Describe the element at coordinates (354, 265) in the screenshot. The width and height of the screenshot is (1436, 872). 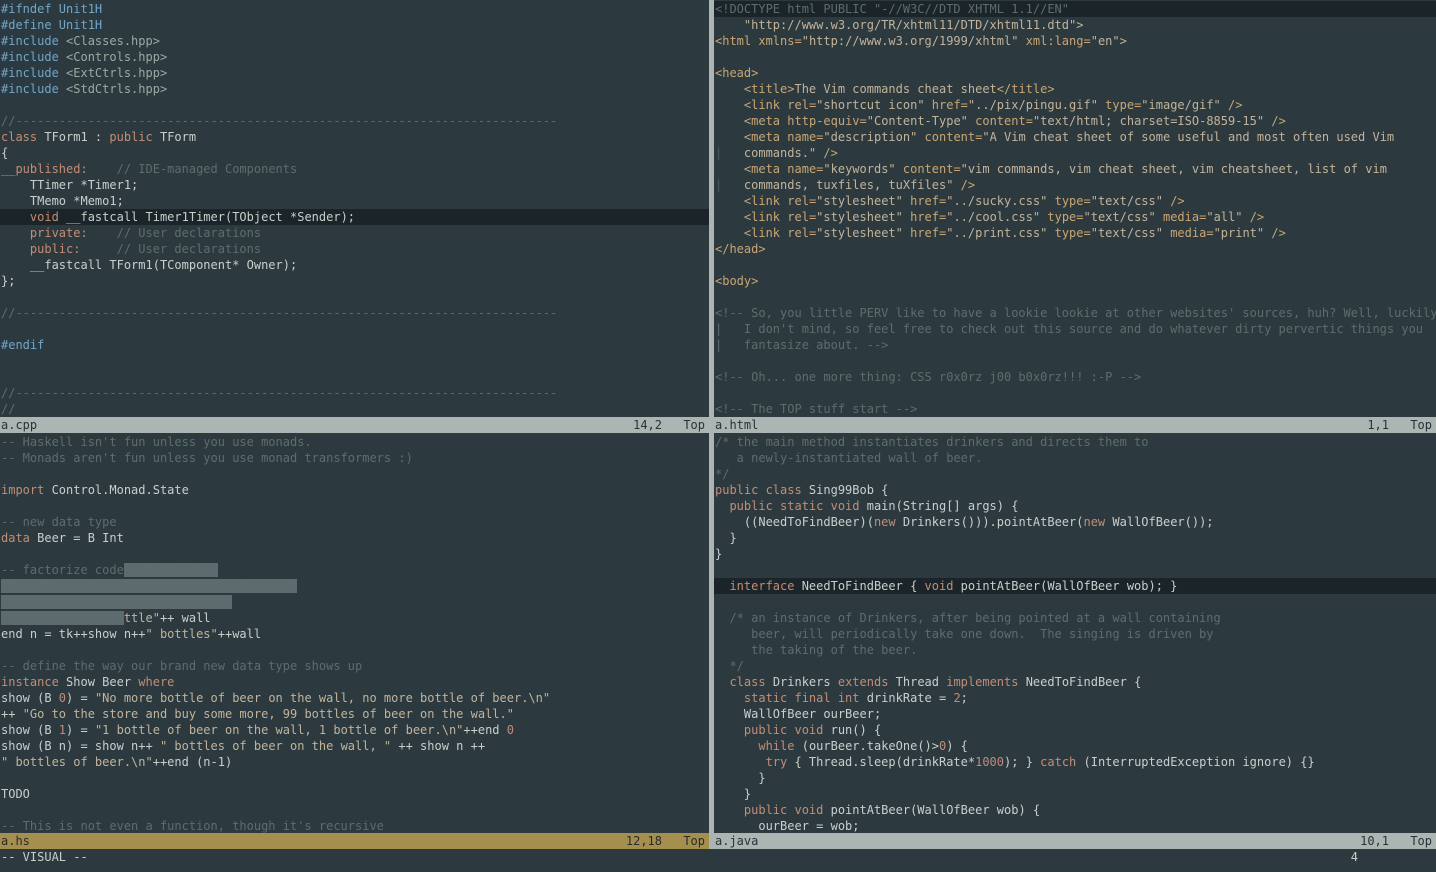
I see `code-line: __fastcall TForm1(TComponent* Owner);` at that location.